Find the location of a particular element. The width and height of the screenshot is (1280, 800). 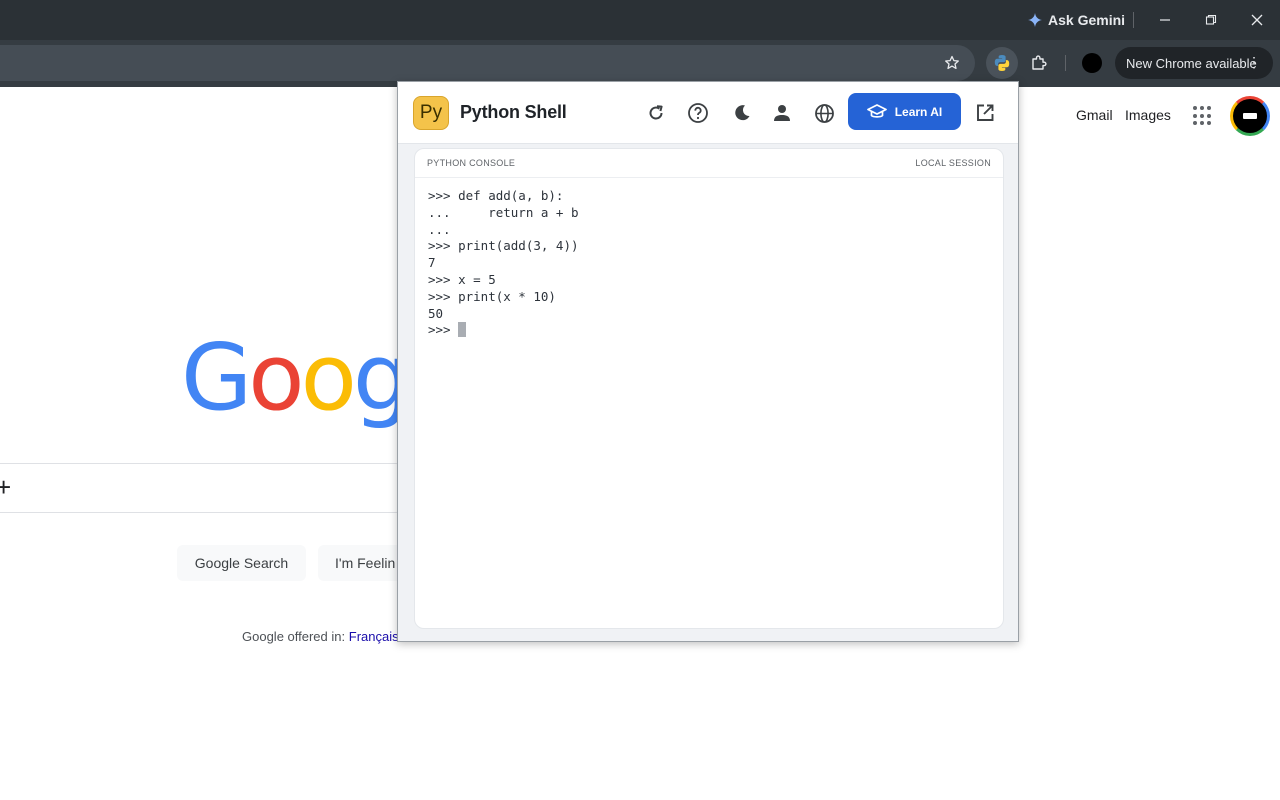

title-bar: Ask Gemini is located at coordinates (640, 20).